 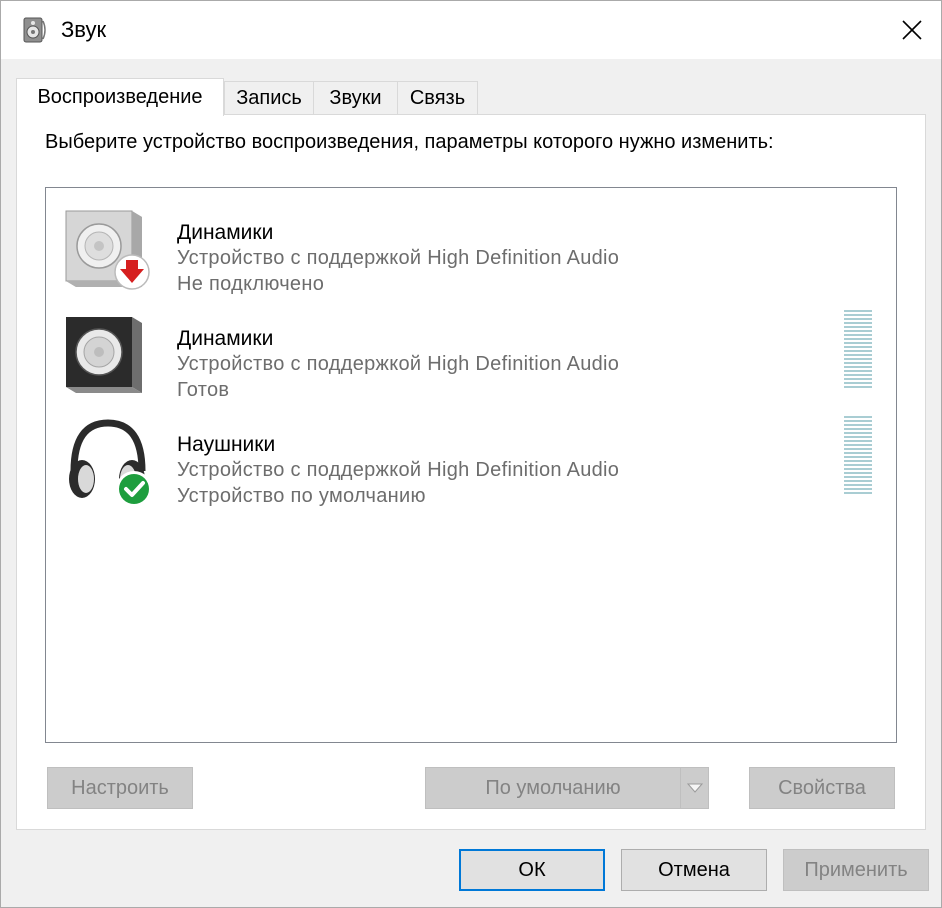 What do you see at coordinates (35, 30) in the screenshot?
I see `sound-app-icon` at bounding box center [35, 30].